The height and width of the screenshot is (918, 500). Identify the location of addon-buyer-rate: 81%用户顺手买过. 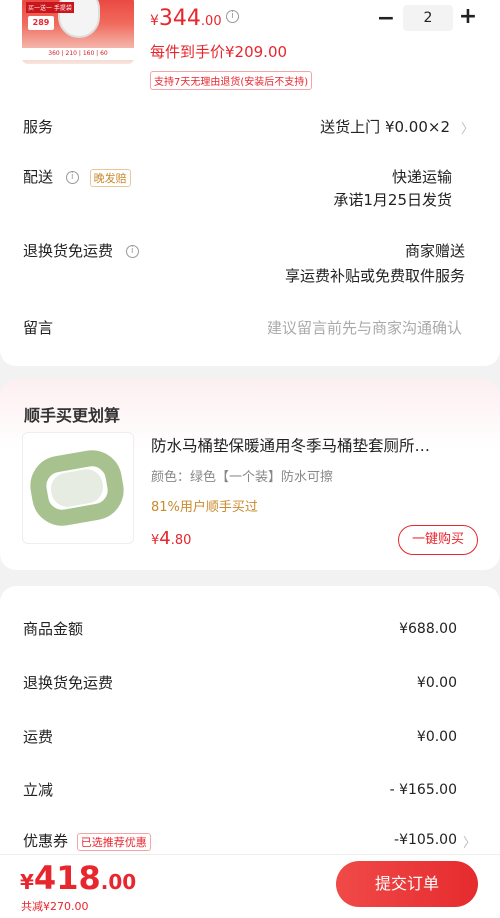
(204, 507).